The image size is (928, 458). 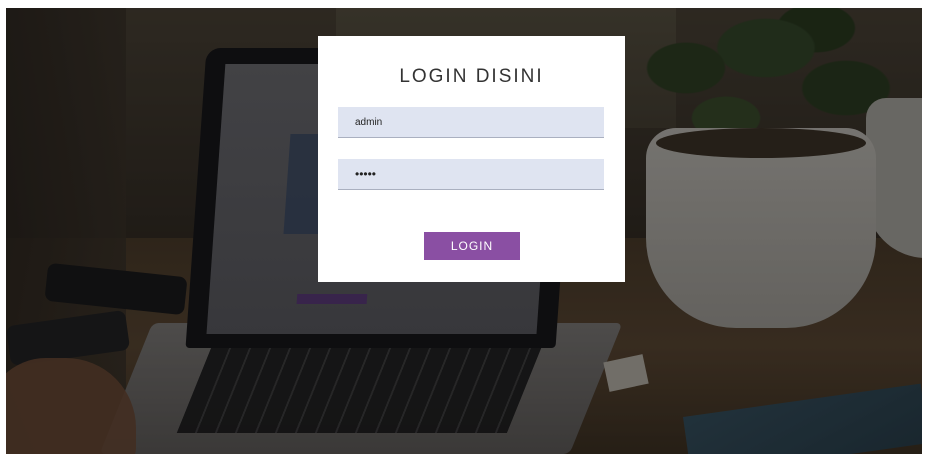 I want to click on username-input, so click(x=471, y=122).